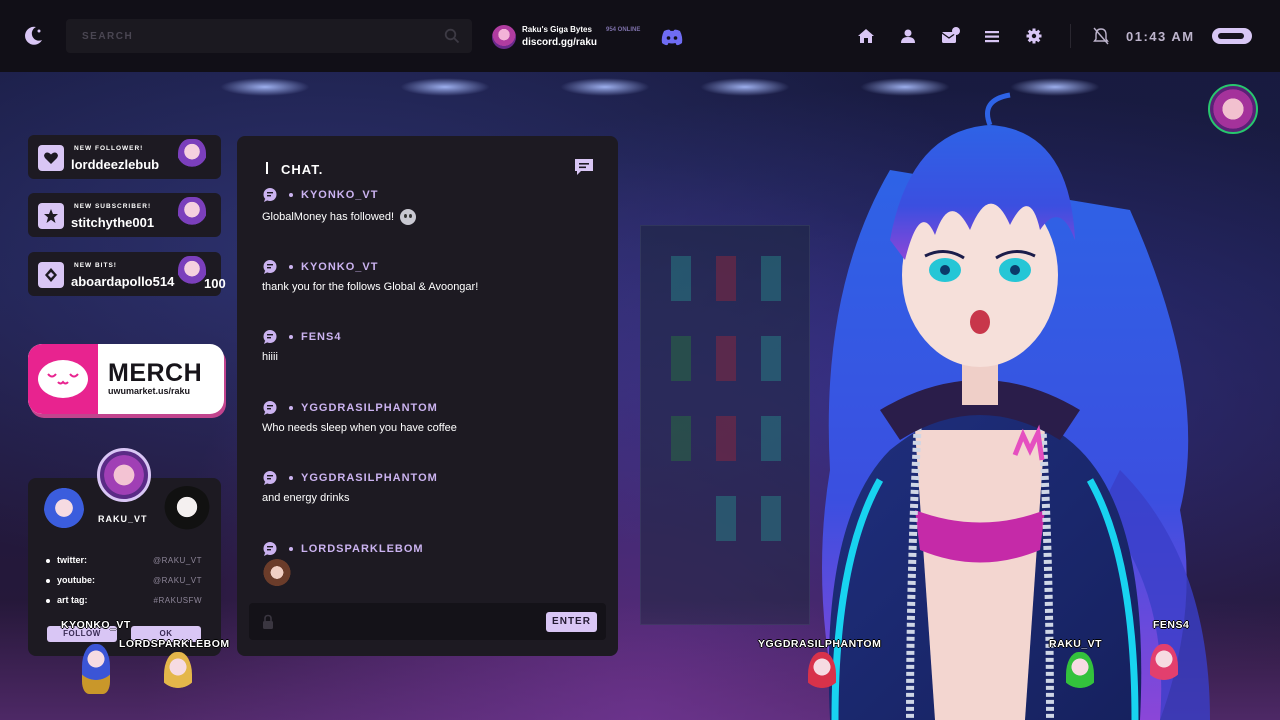 This screenshot has width=1280, height=720. Describe the element at coordinates (124, 601) in the screenshot. I see `social-art-tag: art tag: #RAKUSFW` at that location.